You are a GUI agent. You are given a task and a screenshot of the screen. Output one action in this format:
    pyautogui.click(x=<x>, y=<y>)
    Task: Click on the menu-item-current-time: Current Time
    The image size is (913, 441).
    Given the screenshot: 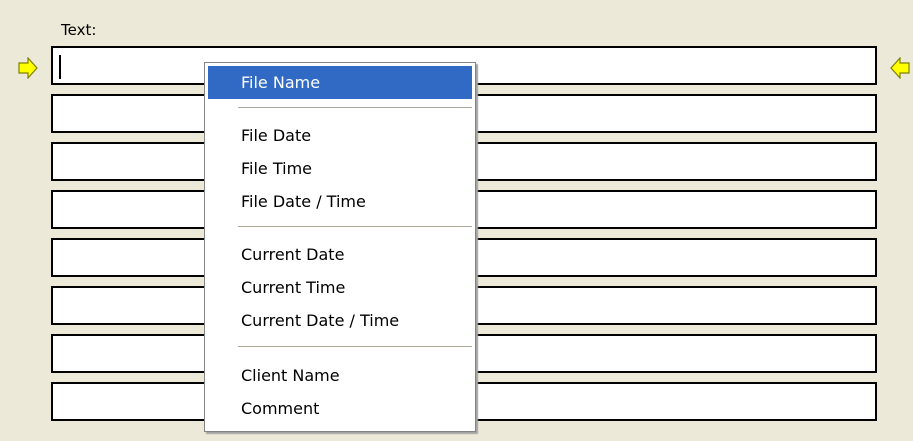 What is the action you would take?
    pyautogui.click(x=340, y=287)
    